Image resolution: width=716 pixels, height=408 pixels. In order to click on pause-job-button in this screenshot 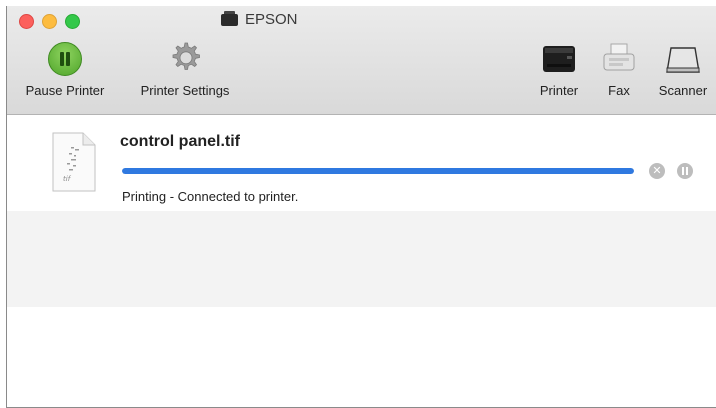, I will do `click(685, 171)`.